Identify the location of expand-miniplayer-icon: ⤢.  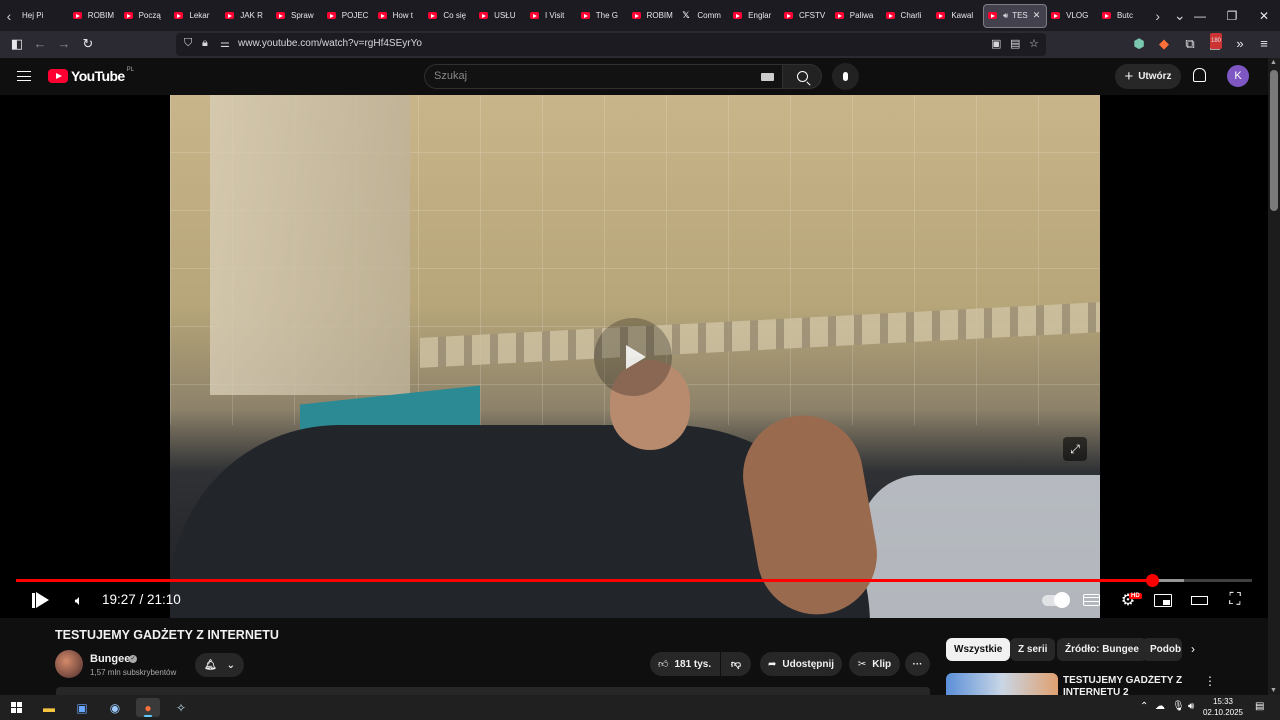
(1075, 449).